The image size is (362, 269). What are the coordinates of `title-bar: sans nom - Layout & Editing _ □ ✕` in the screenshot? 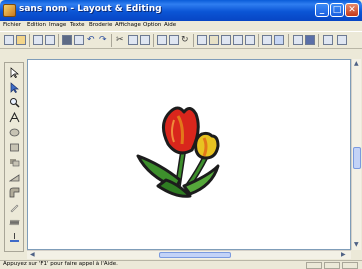 It's located at (181, 10).